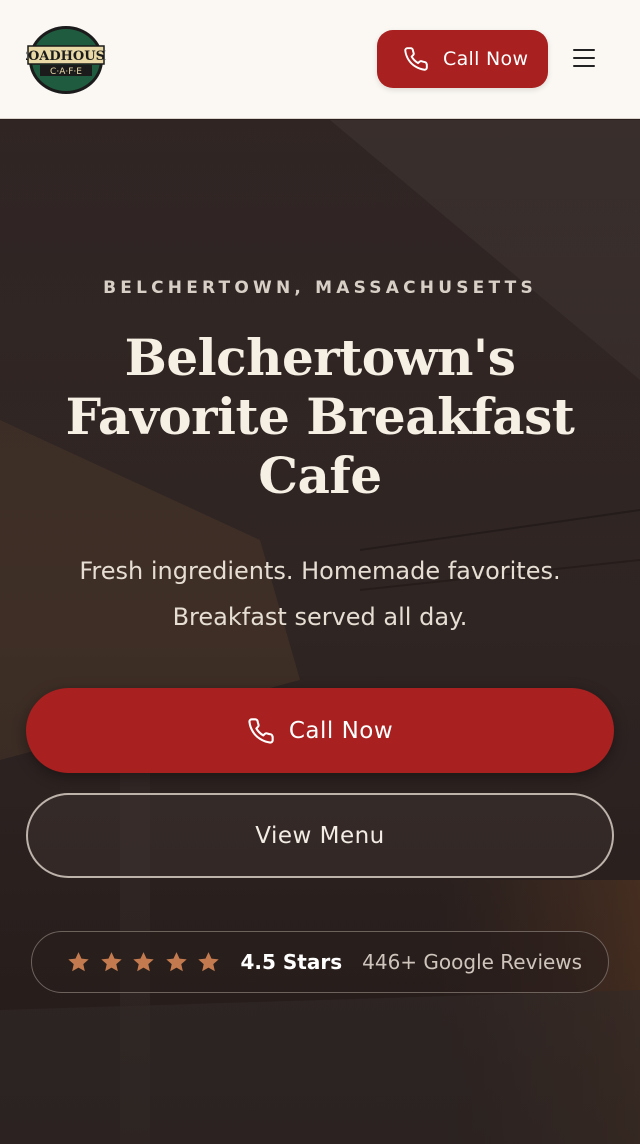 The height and width of the screenshot is (1144, 640). Describe the element at coordinates (320, 571) in the screenshot. I see `subtext-line: Fresh ingredients. Homemade favorites.` at that location.